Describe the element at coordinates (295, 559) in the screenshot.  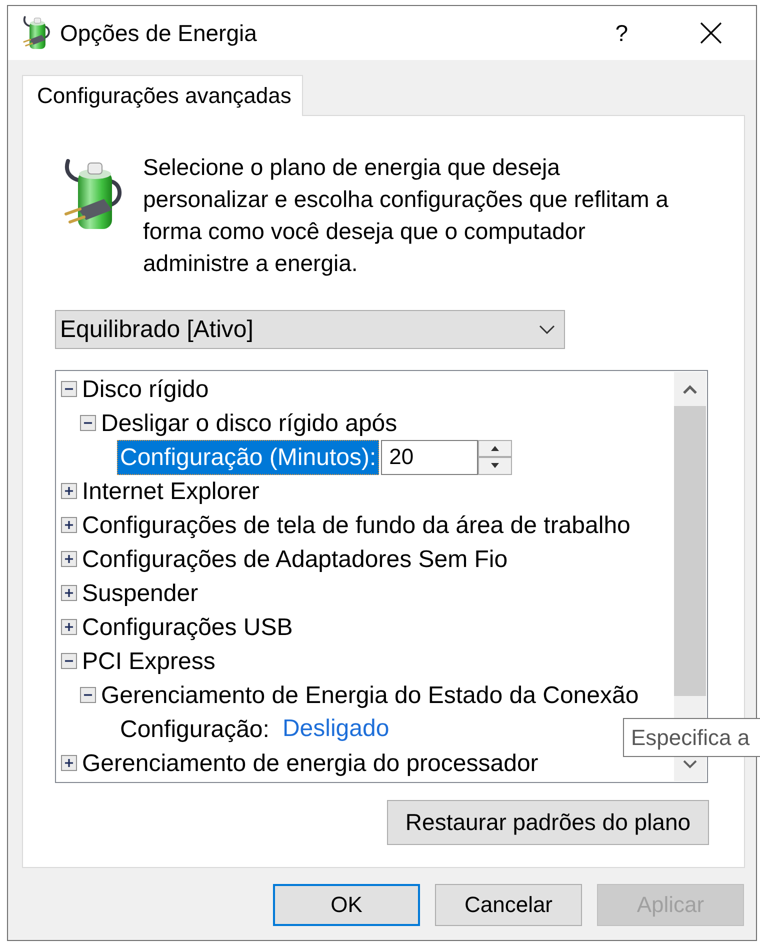
I see `tree-item: Configurações de Adaptadores Sem Fio` at that location.